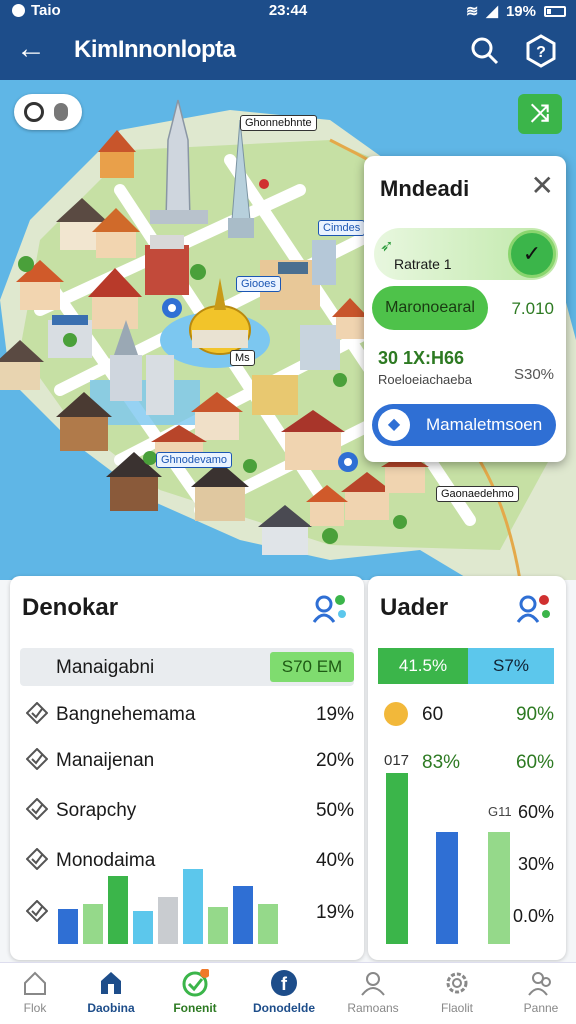 The height and width of the screenshot is (1024, 576). Describe the element at coordinates (533, 916) in the screenshot. I see `scale-label: 0.0%` at that location.